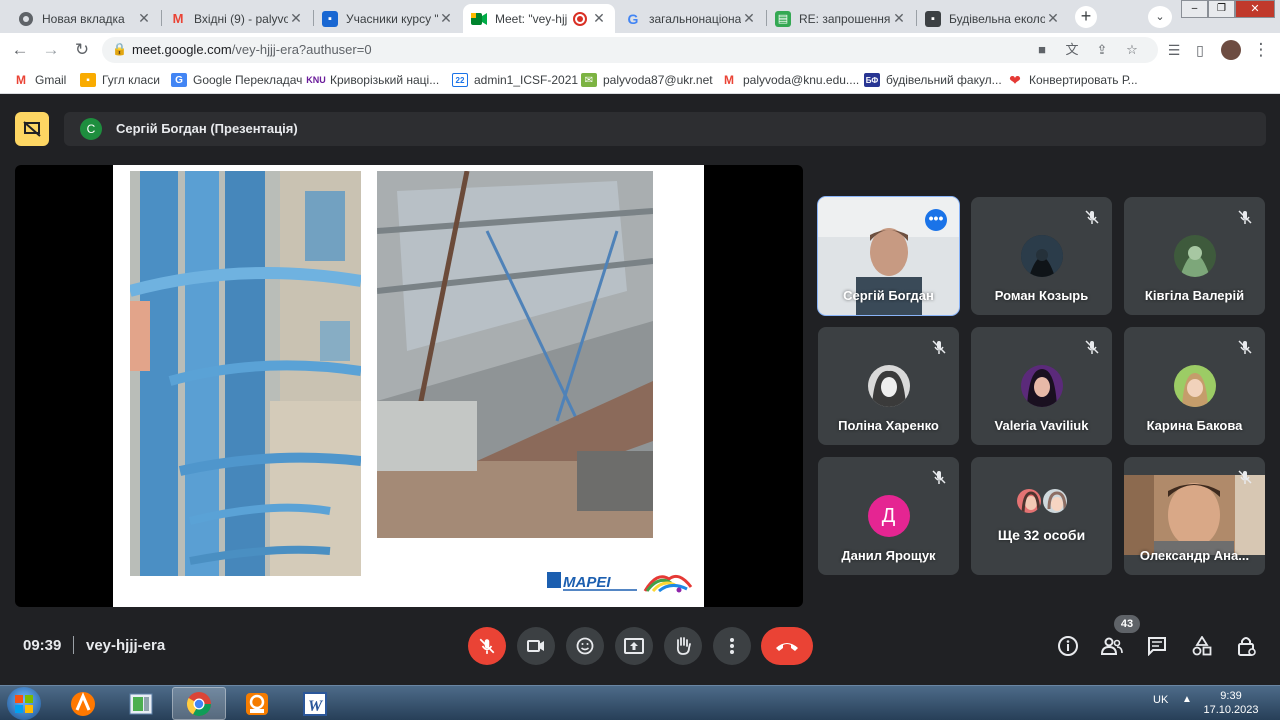 This screenshot has height=720, width=1280. I want to click on people-button, so click(1112, 646).